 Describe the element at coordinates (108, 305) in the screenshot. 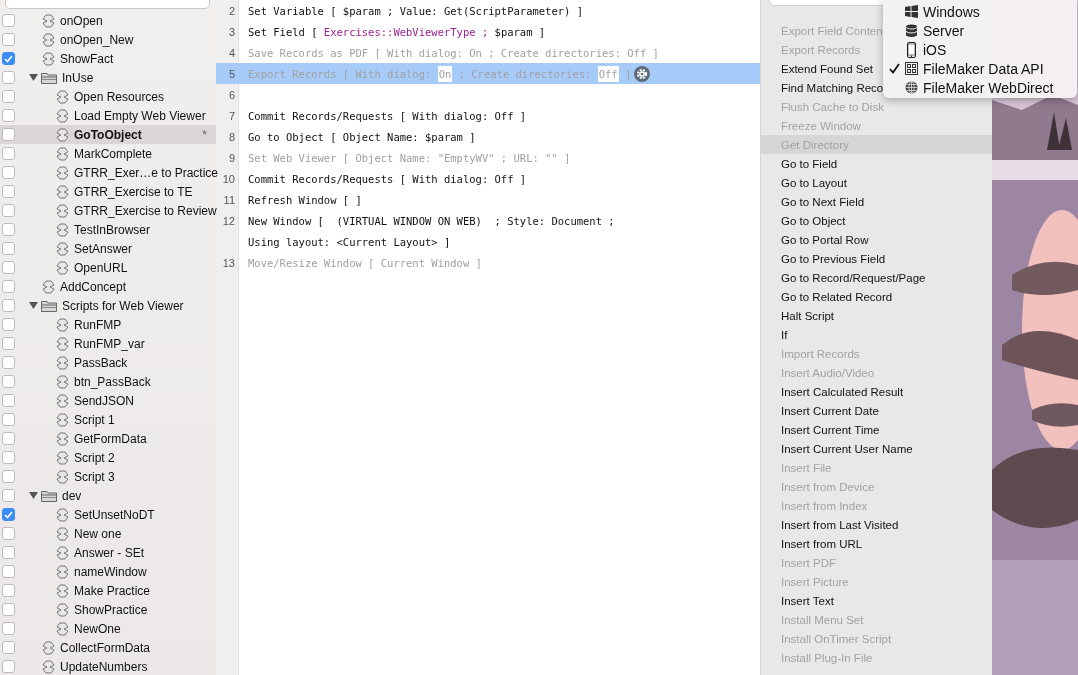

I see `script-row: Scripts for Web Viewer` at that location.